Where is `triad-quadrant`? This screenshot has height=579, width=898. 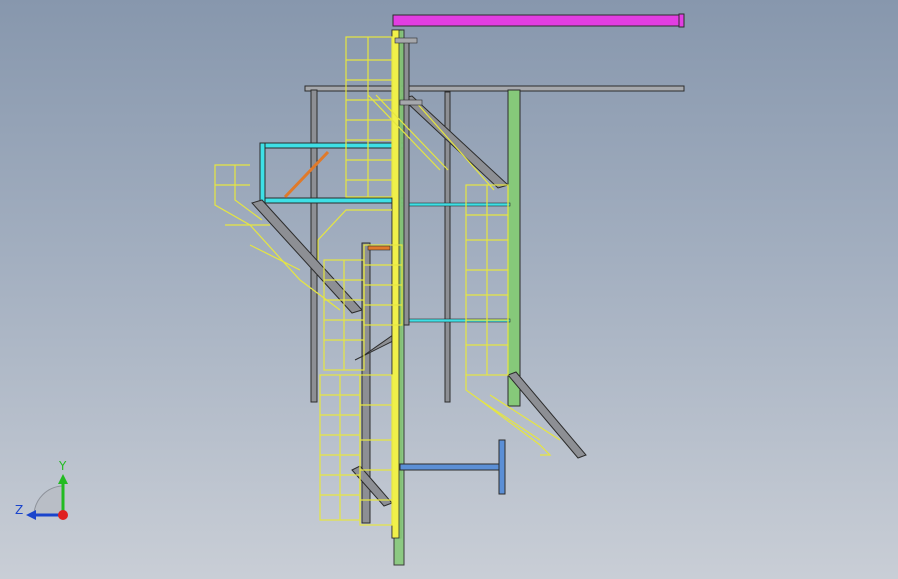 triad-quadrant is located at coordinates (48, 500).